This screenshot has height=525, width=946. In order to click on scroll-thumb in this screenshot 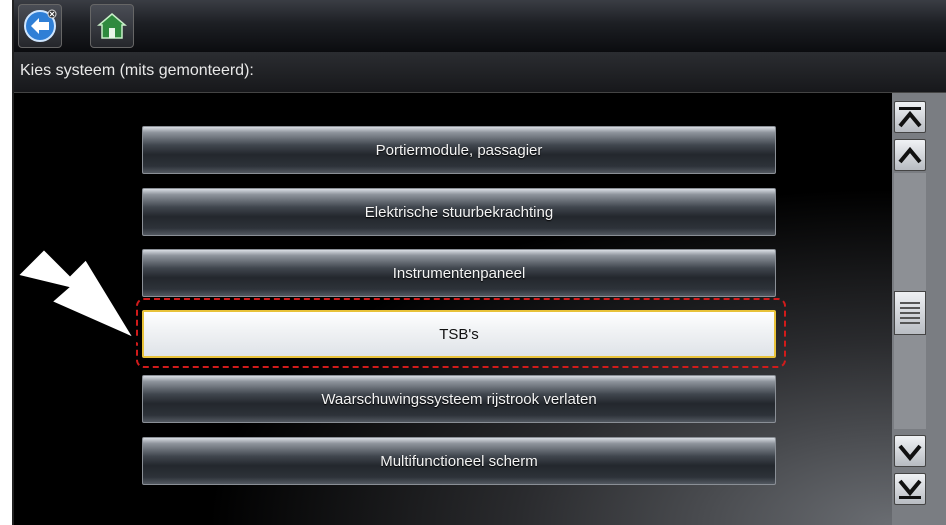, I will do `click(910, 313)`.